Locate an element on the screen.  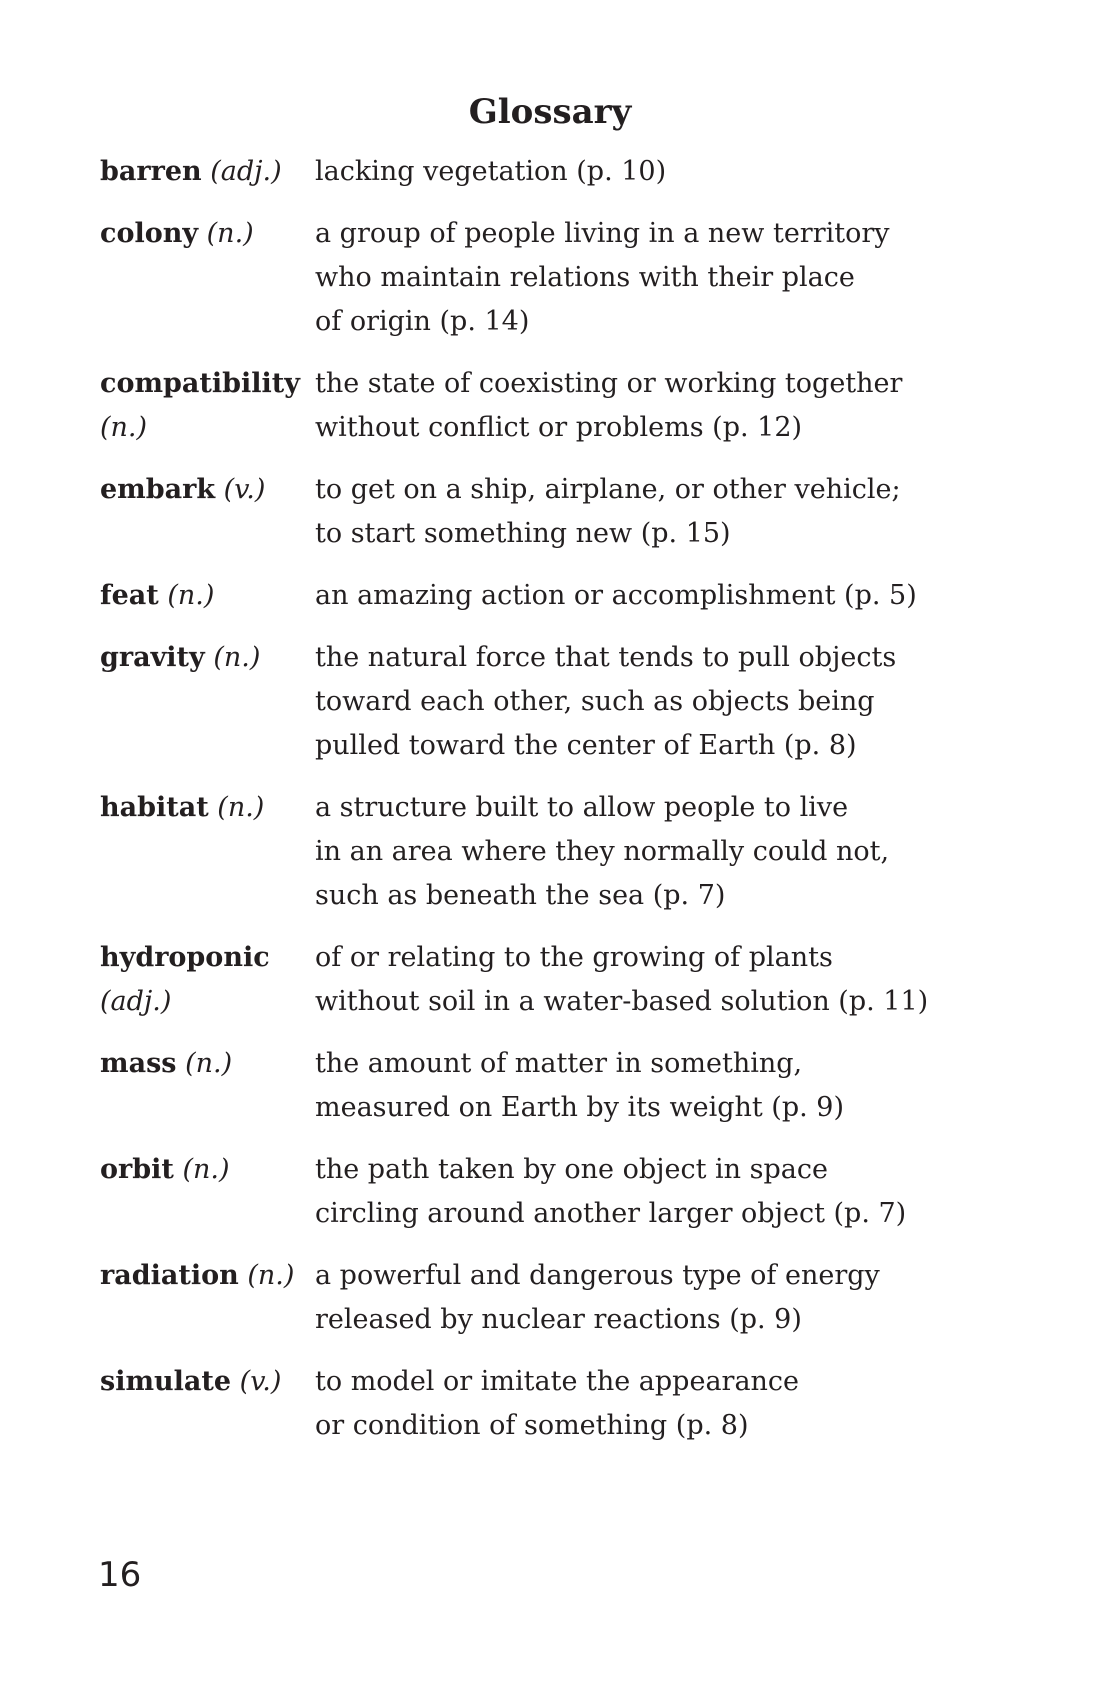
glossary-term-cell: orbit (n.) is located at coordinates (207, 1170).